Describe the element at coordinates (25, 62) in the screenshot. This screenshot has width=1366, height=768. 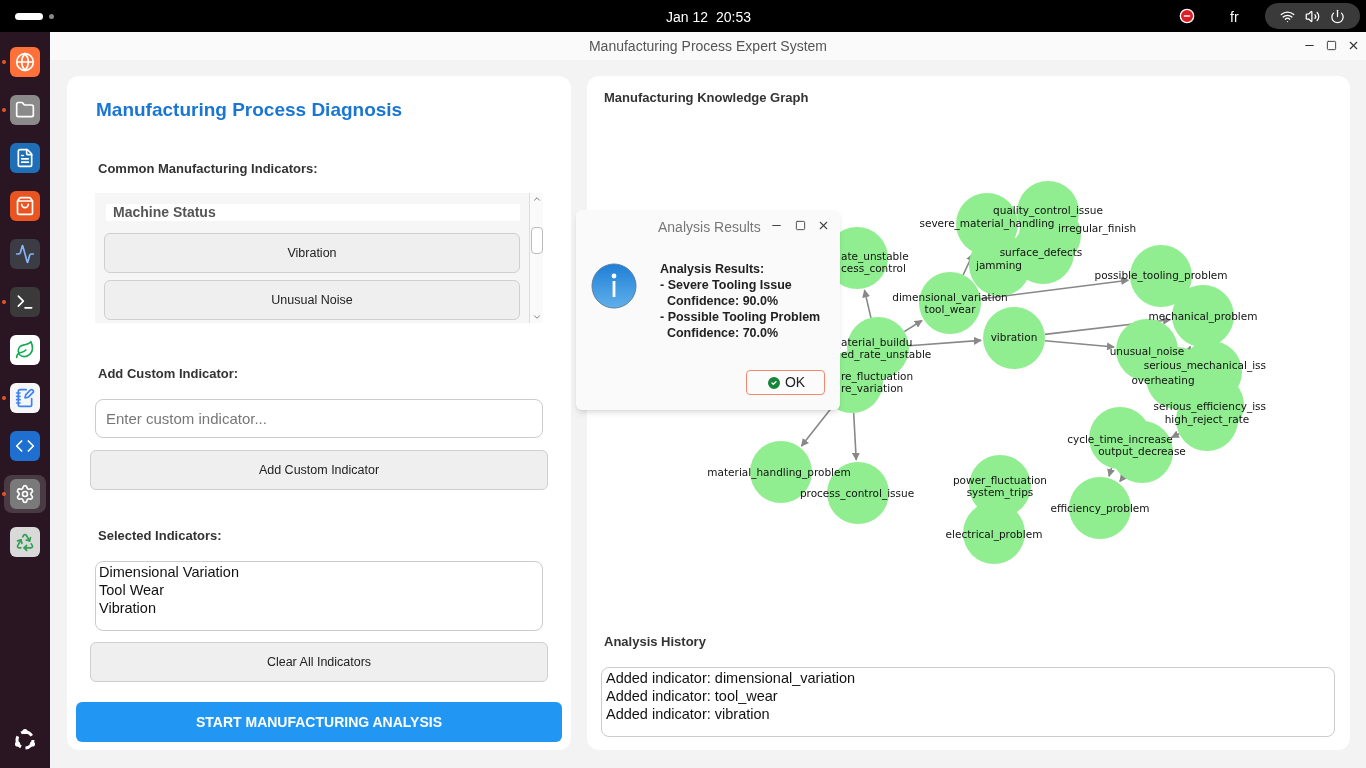
I see `globe-icon` at that location.